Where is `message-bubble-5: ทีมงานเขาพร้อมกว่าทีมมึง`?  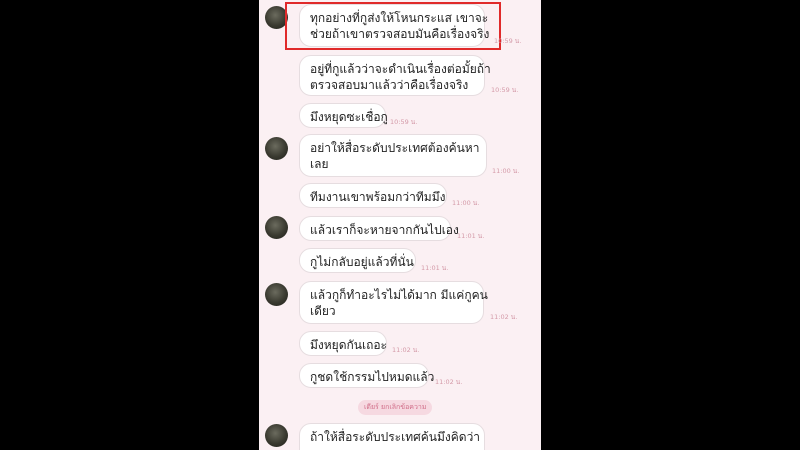
message-bubble-5: ทีมงานเขาพร้อมกว่าทีมมึง is located at coordinates (373, 195).